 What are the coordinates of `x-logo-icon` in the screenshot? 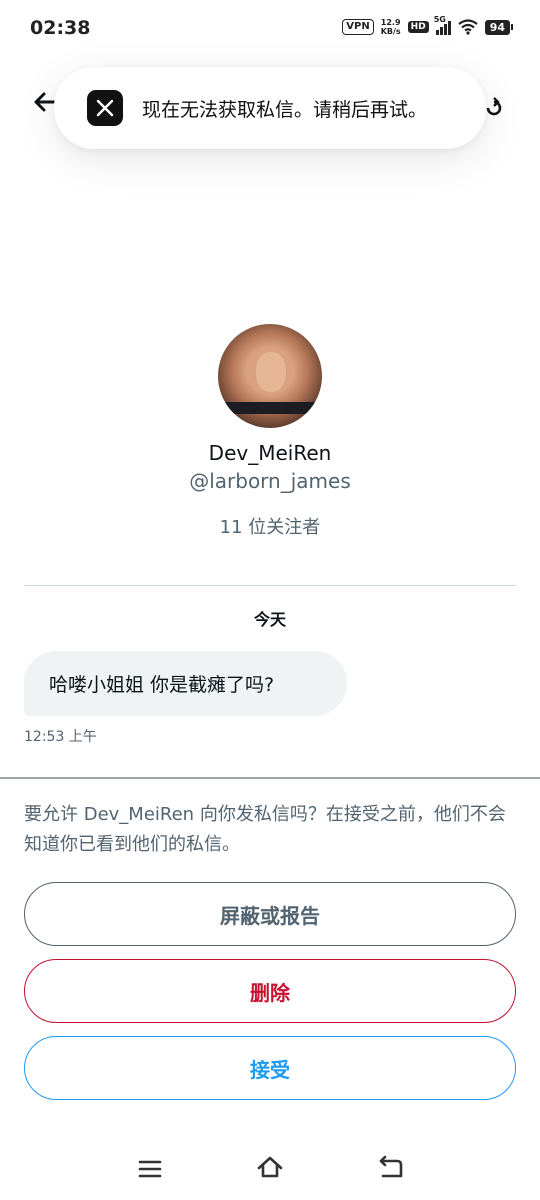 It's located at (105, 108).